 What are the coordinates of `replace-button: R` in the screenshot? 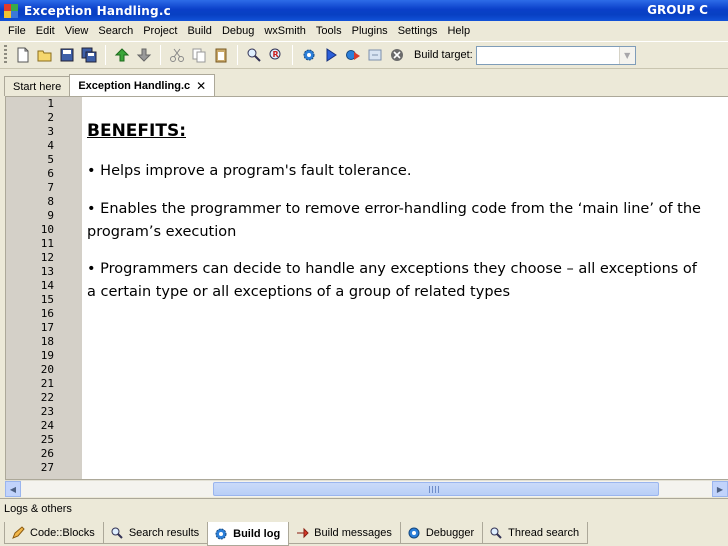 It's located at (276, 55).